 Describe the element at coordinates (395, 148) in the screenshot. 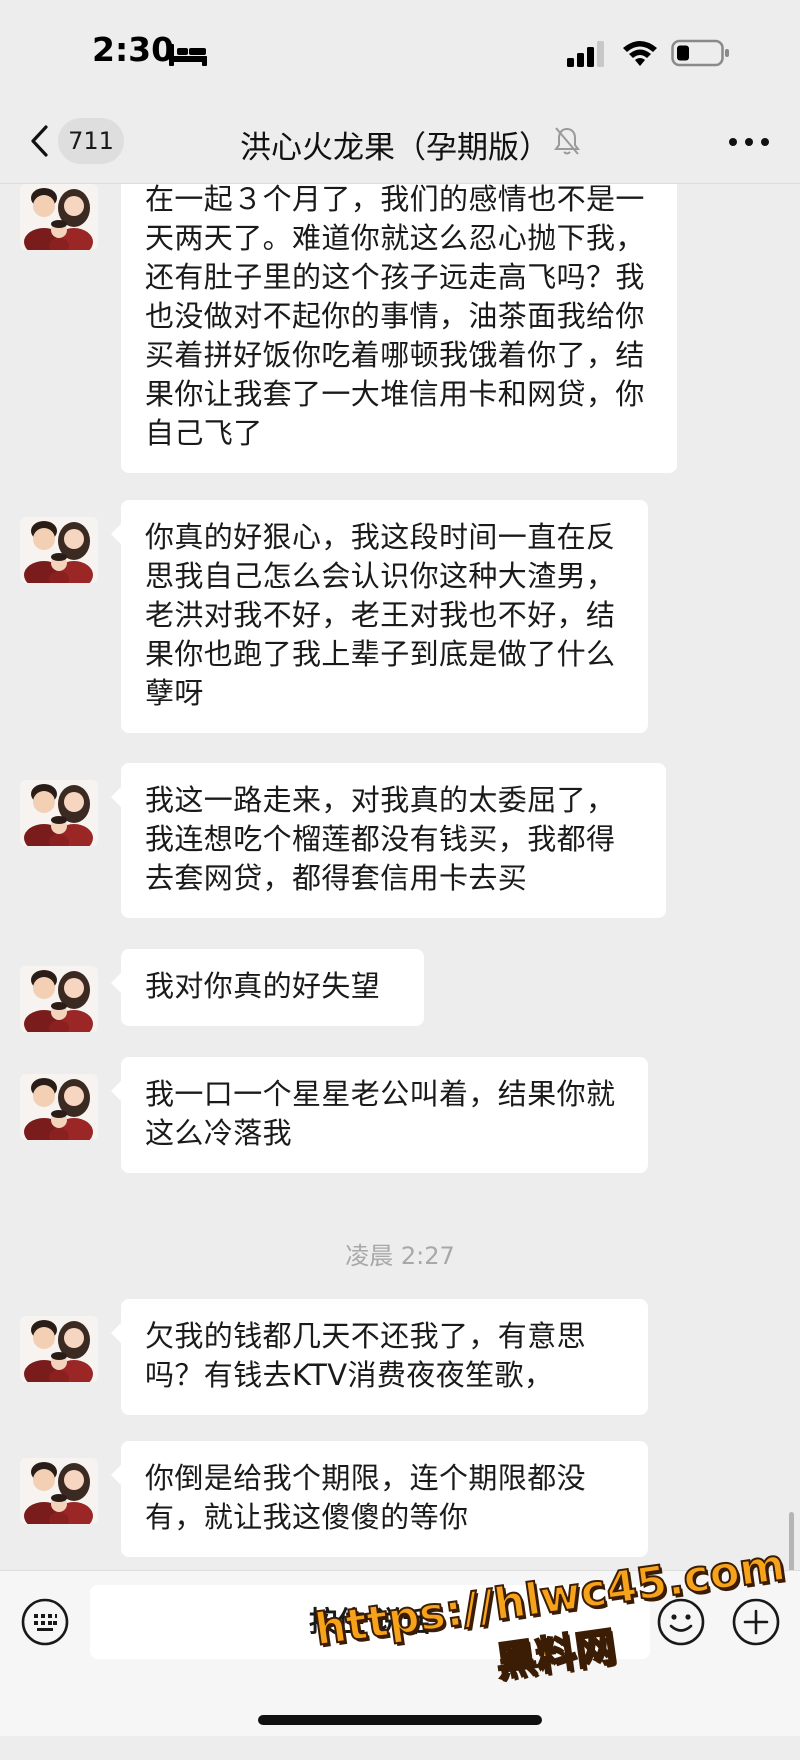

I see `chat-title: 洪心火龙果（孕期版）` at that location.